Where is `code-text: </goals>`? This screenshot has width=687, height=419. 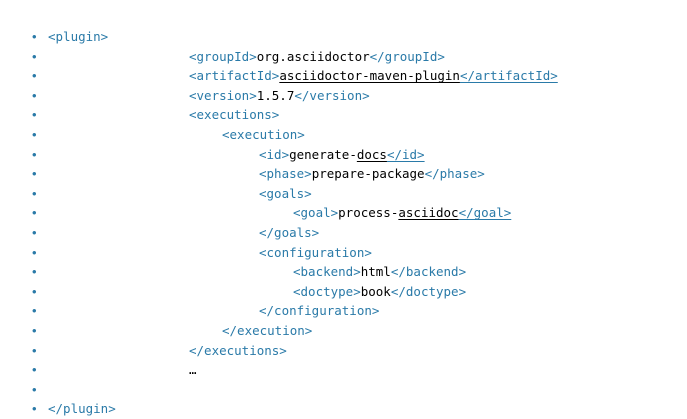
code-text: </goals> is located at coordinates (289, 233).